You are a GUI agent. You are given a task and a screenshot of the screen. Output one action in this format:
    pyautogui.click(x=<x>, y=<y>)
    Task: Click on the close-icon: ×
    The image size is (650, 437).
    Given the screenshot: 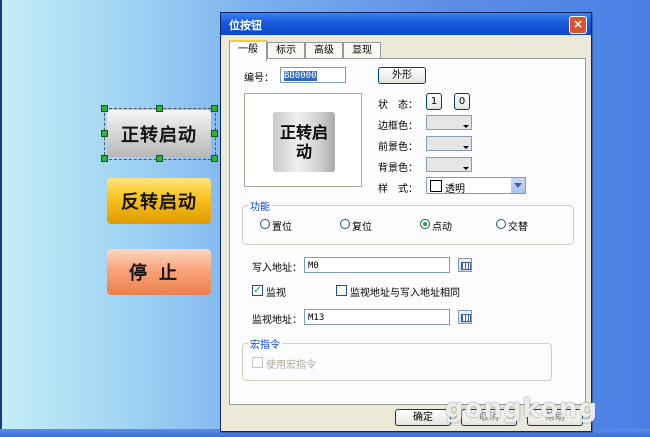 What is the action you would take?
    pyautogui.click(x=578, y=25)
    